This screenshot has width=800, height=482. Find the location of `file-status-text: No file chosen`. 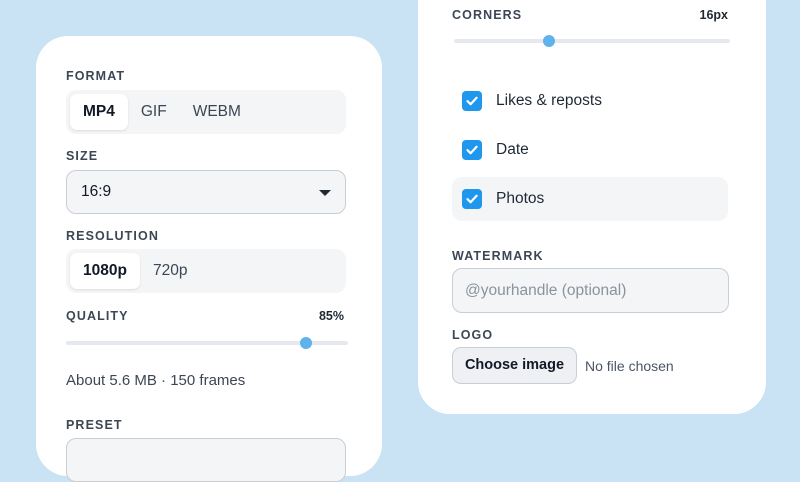

file-status-text: No file chosen is located at coordinates (629, 366).